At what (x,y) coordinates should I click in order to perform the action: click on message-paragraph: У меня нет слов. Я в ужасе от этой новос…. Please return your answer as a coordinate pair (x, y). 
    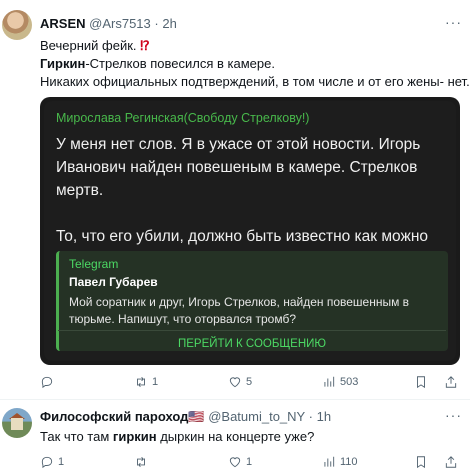
    Looking at the image, I should click on (238, 167).